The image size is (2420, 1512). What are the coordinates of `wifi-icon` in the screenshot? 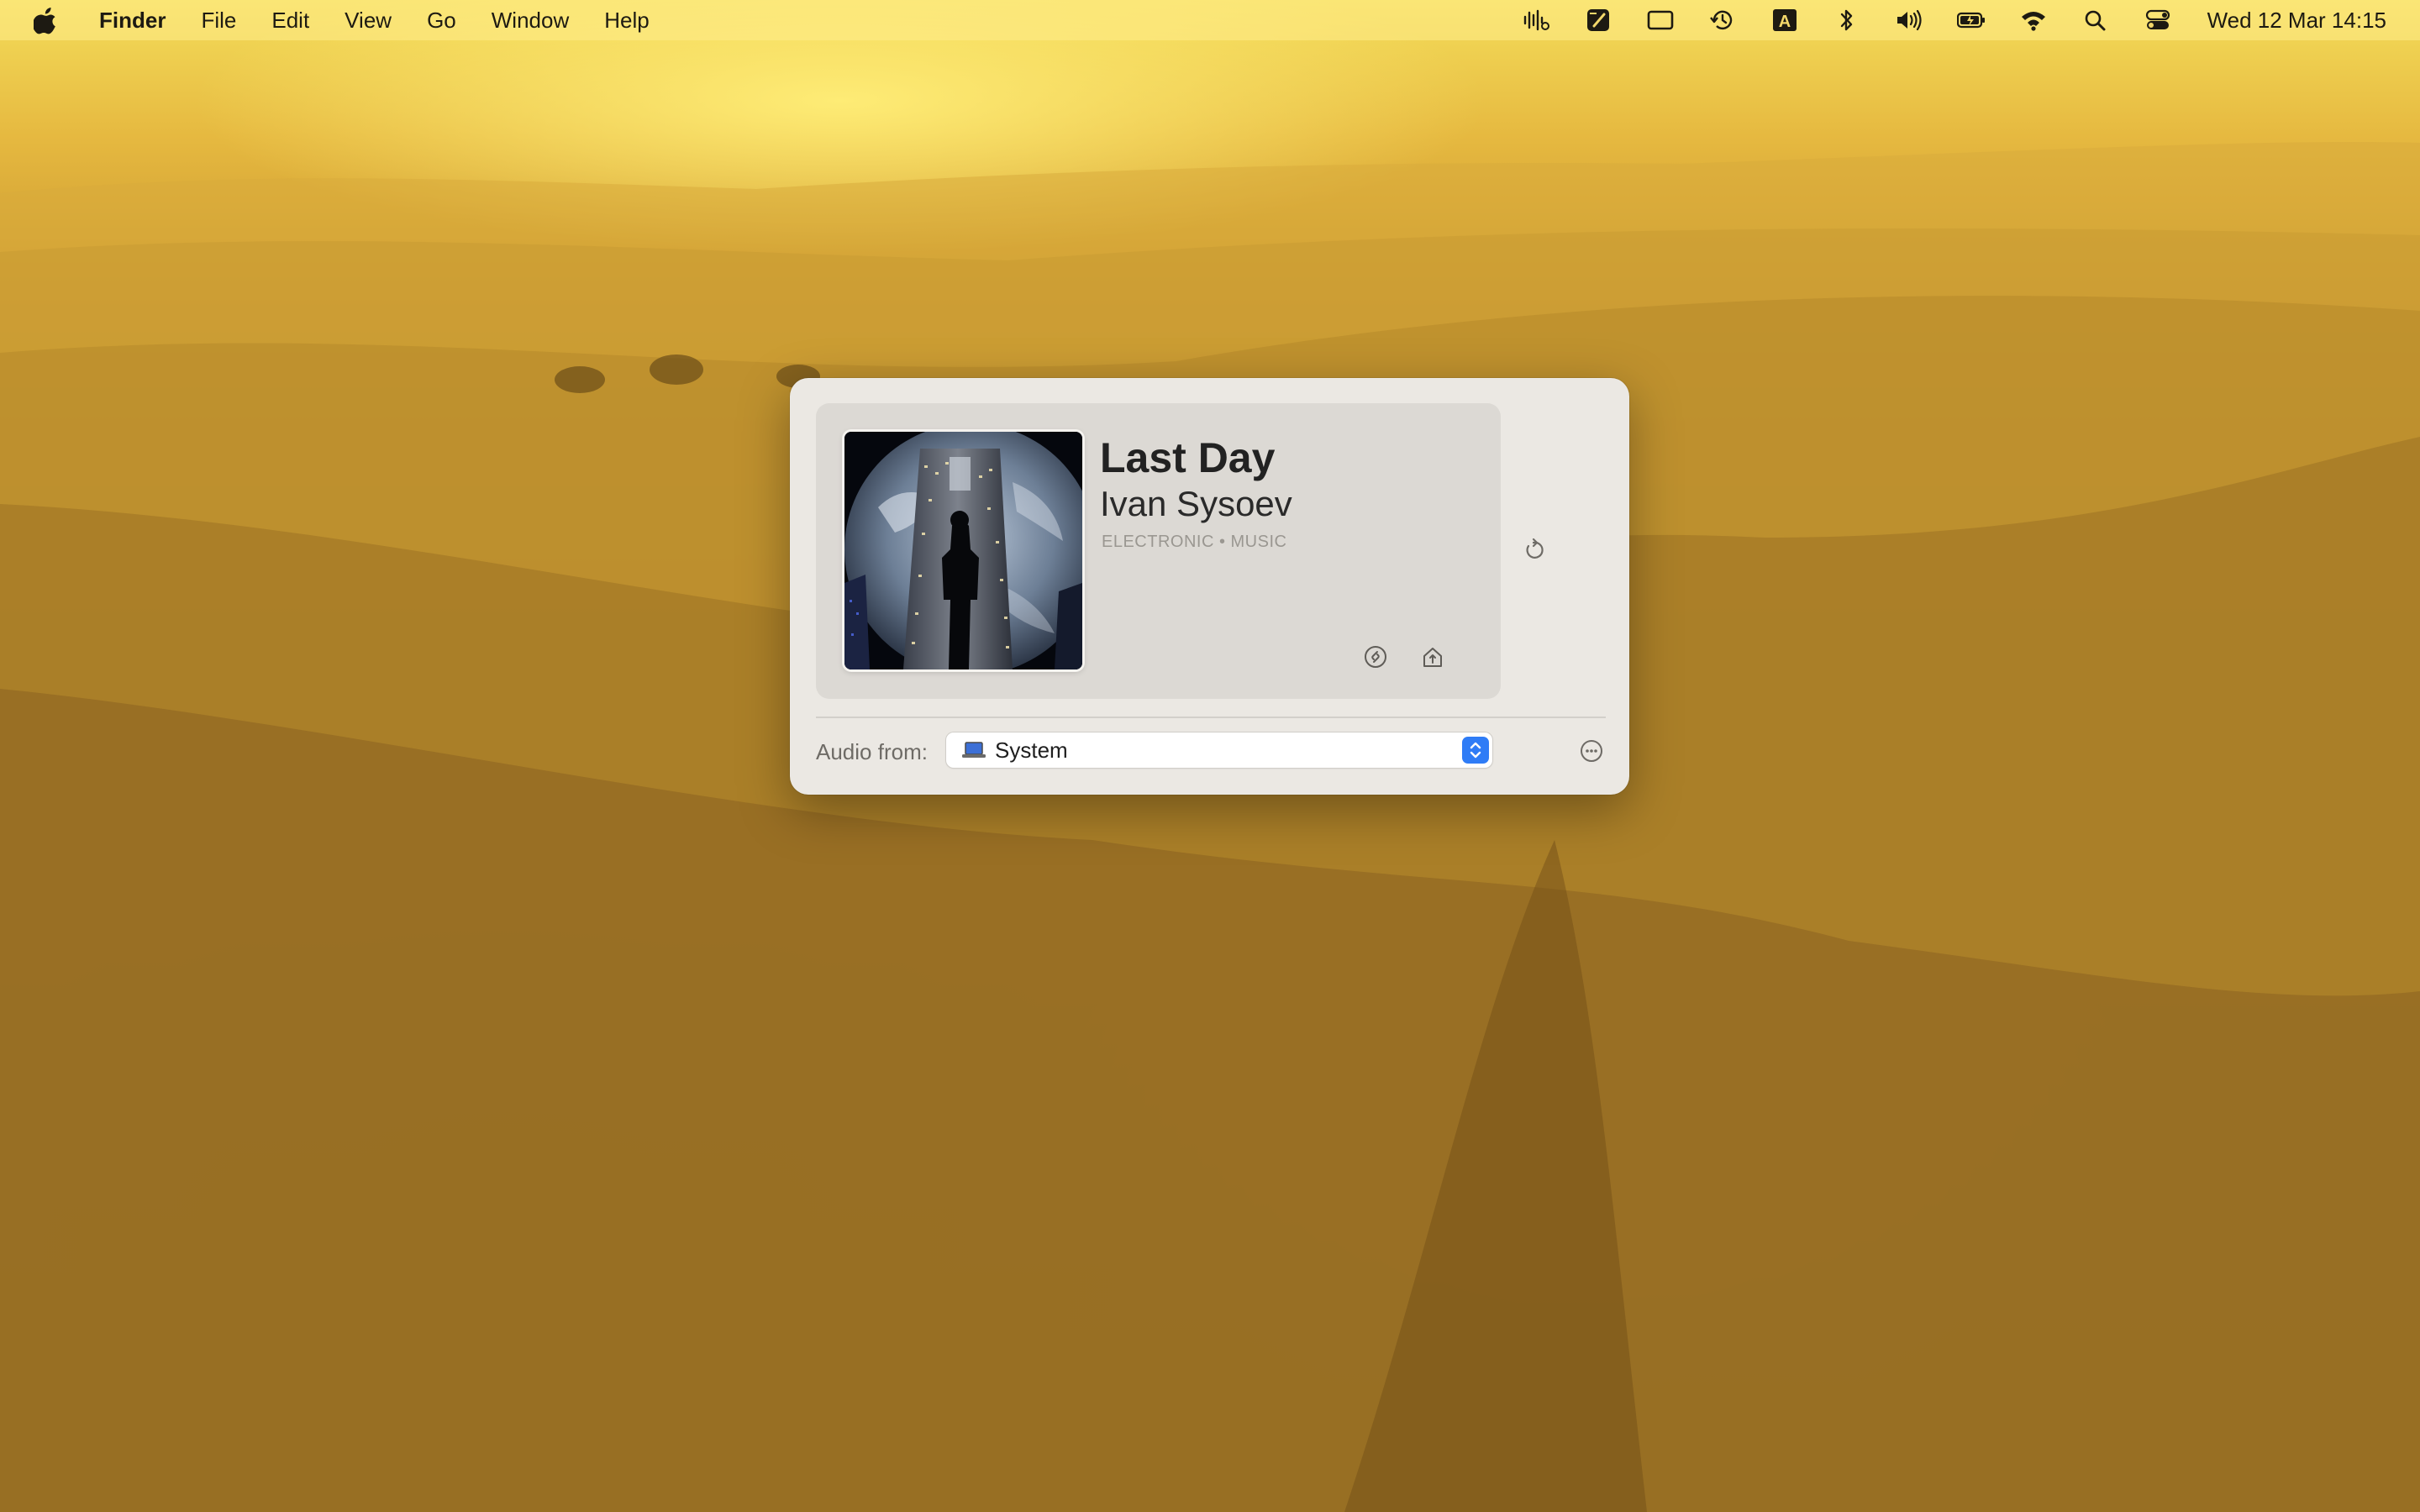 It's located at (2034, 20).